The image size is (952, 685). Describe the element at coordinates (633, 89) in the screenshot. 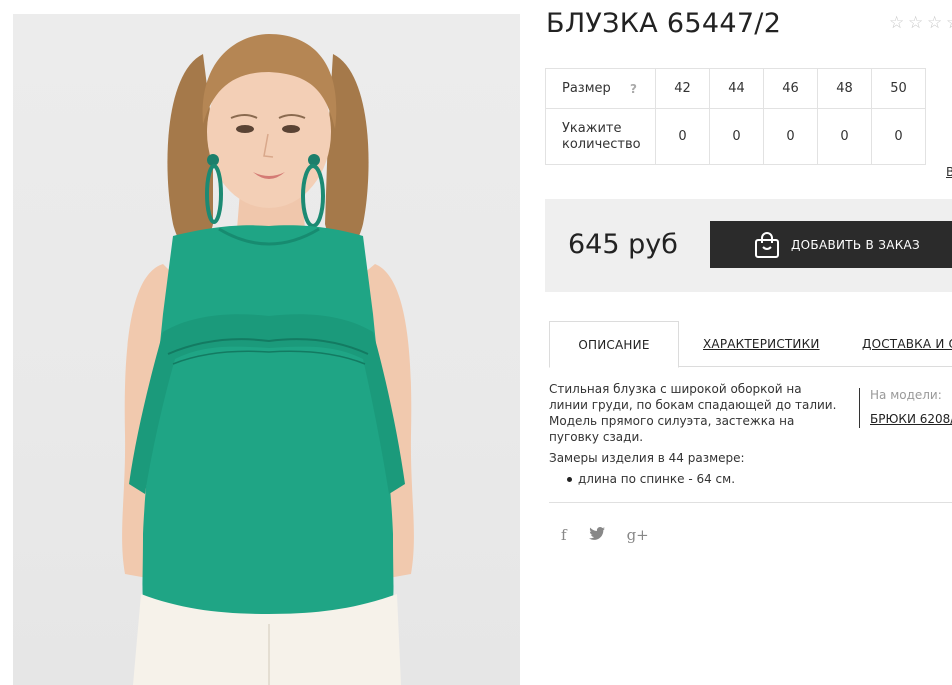

I see `size-help-icon: ?` at that location.